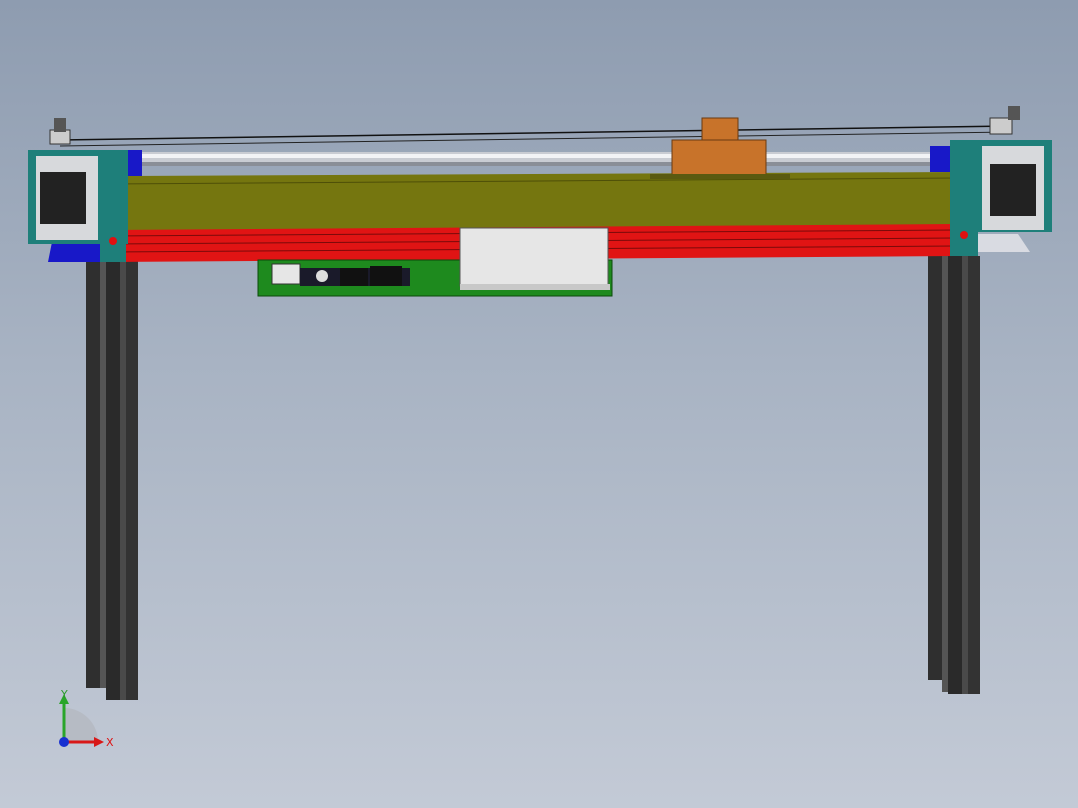  Describe the element at coordinates (110, 742) in the screenshot. I see `x-axis-label: X` at that location.